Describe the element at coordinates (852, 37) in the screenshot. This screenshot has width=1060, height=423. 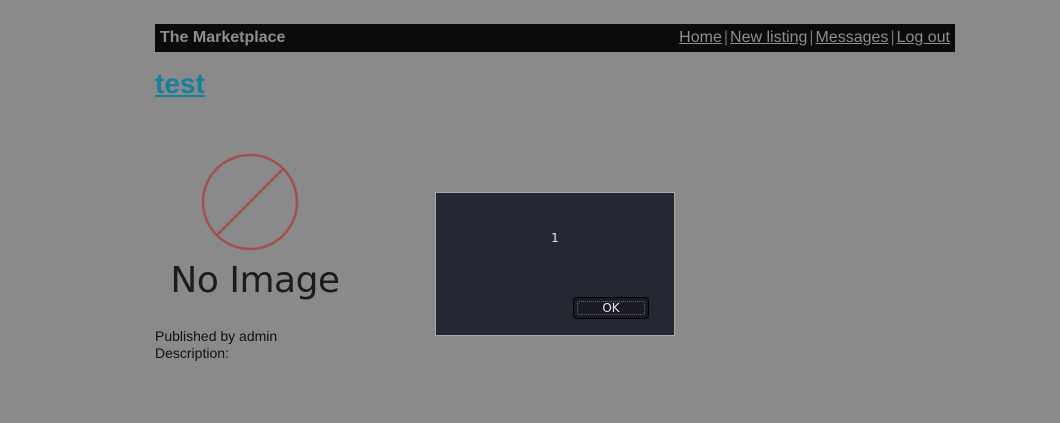
I see `nav-messages-link: Messages` at that location.